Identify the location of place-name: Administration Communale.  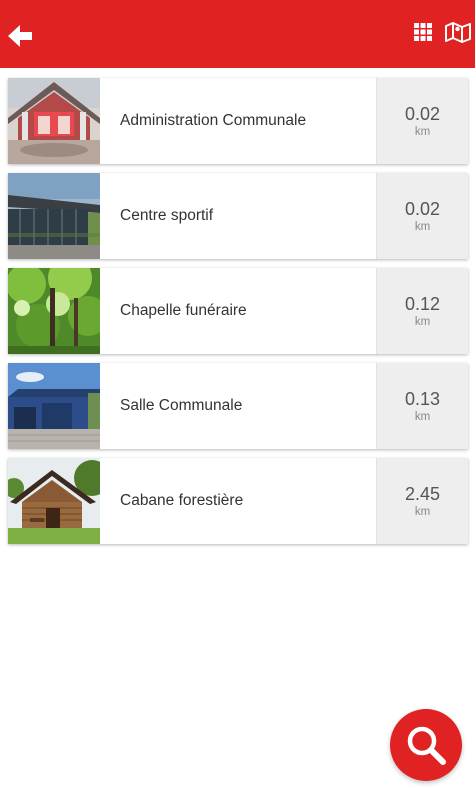
(213, 120).